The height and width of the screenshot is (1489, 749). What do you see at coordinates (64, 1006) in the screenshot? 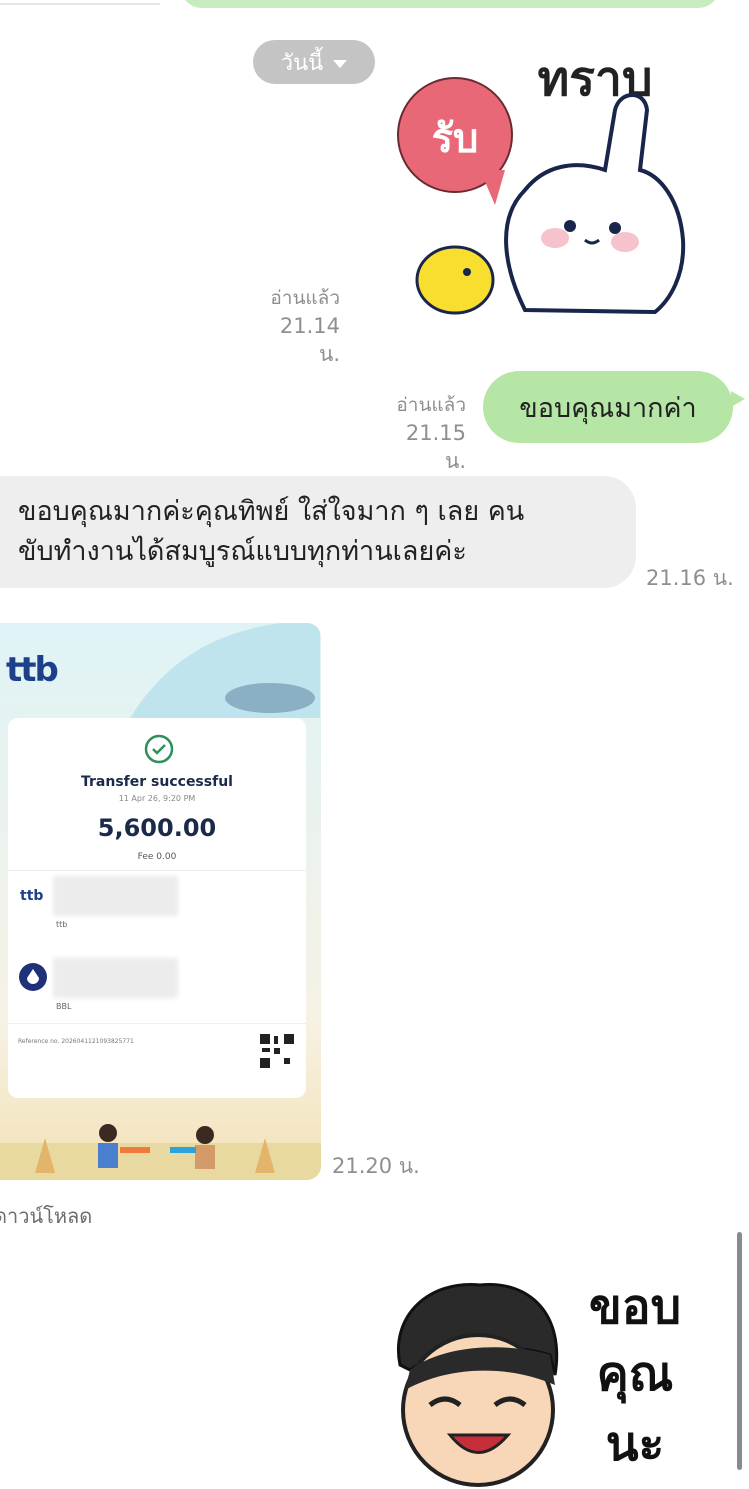
I see `to-bank-name: BBL` at bounding box center [64, 1006].